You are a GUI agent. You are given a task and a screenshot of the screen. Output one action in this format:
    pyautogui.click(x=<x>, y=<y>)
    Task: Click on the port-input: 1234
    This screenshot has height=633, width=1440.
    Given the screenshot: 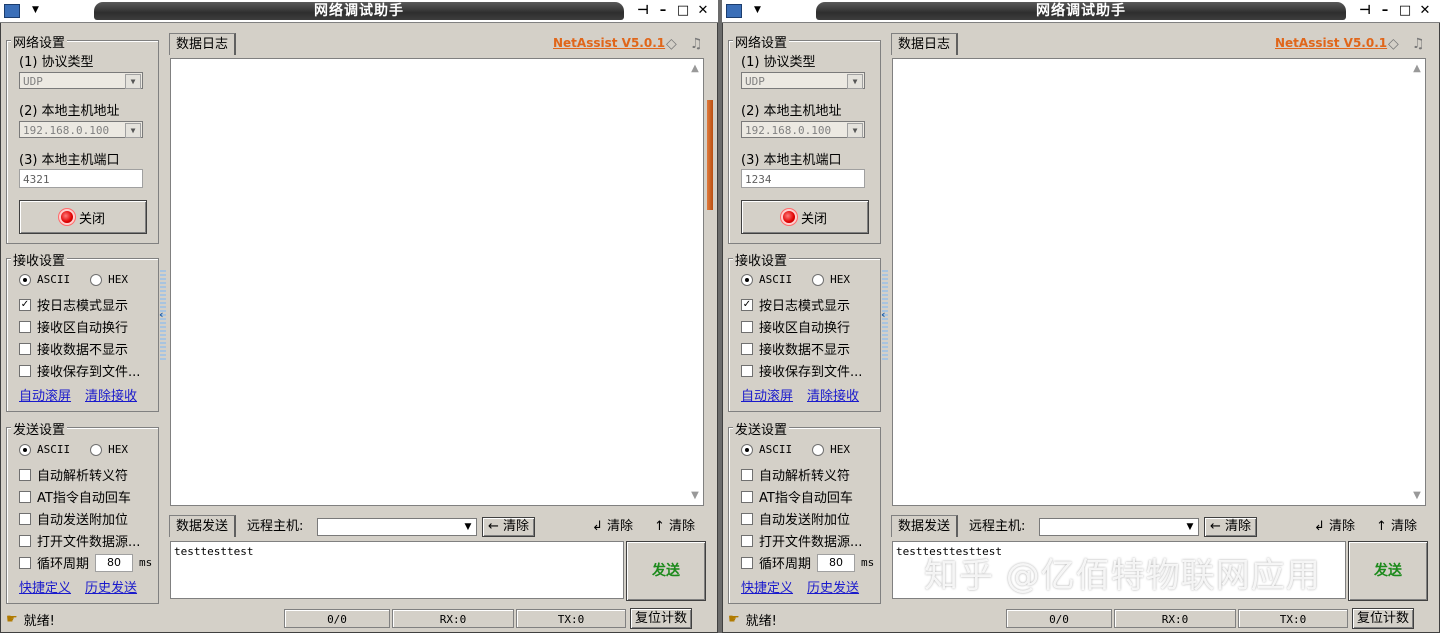 What is the action you would take?
    pyautogui.click(x=803, y=178)
    